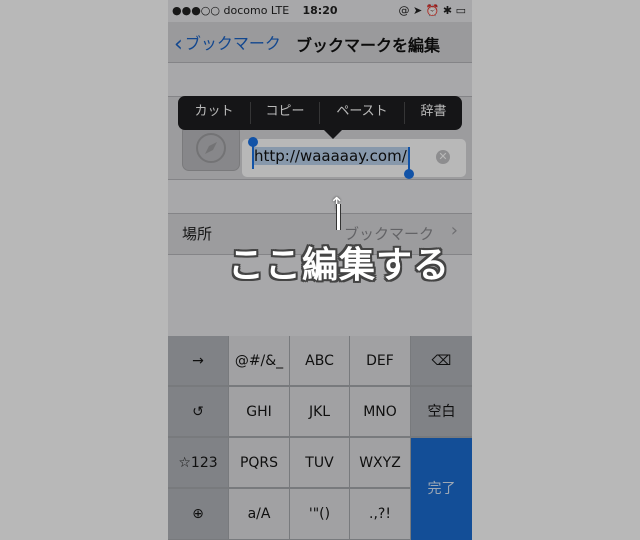  What do you see at coordinates (339, 265) in the screenshot?
I see `annotation-caption: ここ編集する` at bounding box center [339, 265].